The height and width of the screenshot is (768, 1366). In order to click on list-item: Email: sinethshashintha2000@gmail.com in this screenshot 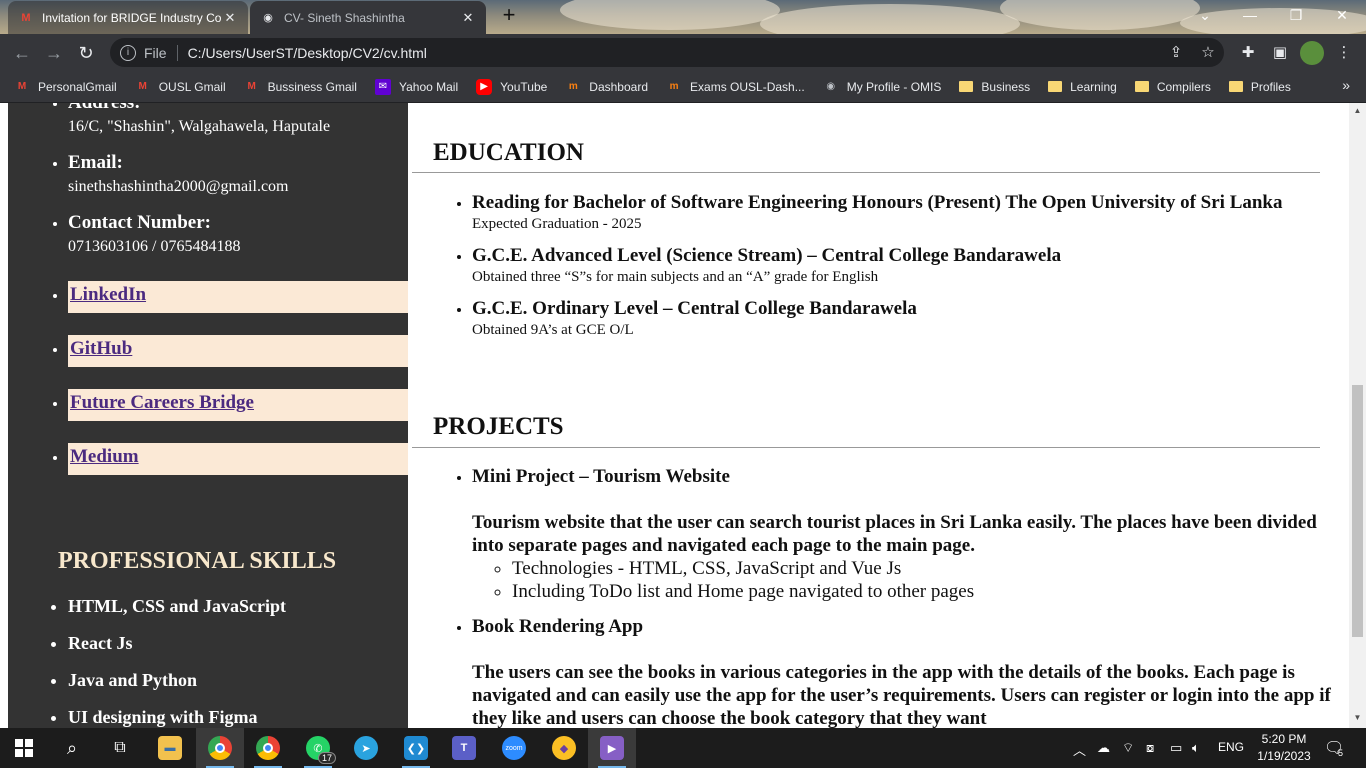, I will do `click(238, 175)`.